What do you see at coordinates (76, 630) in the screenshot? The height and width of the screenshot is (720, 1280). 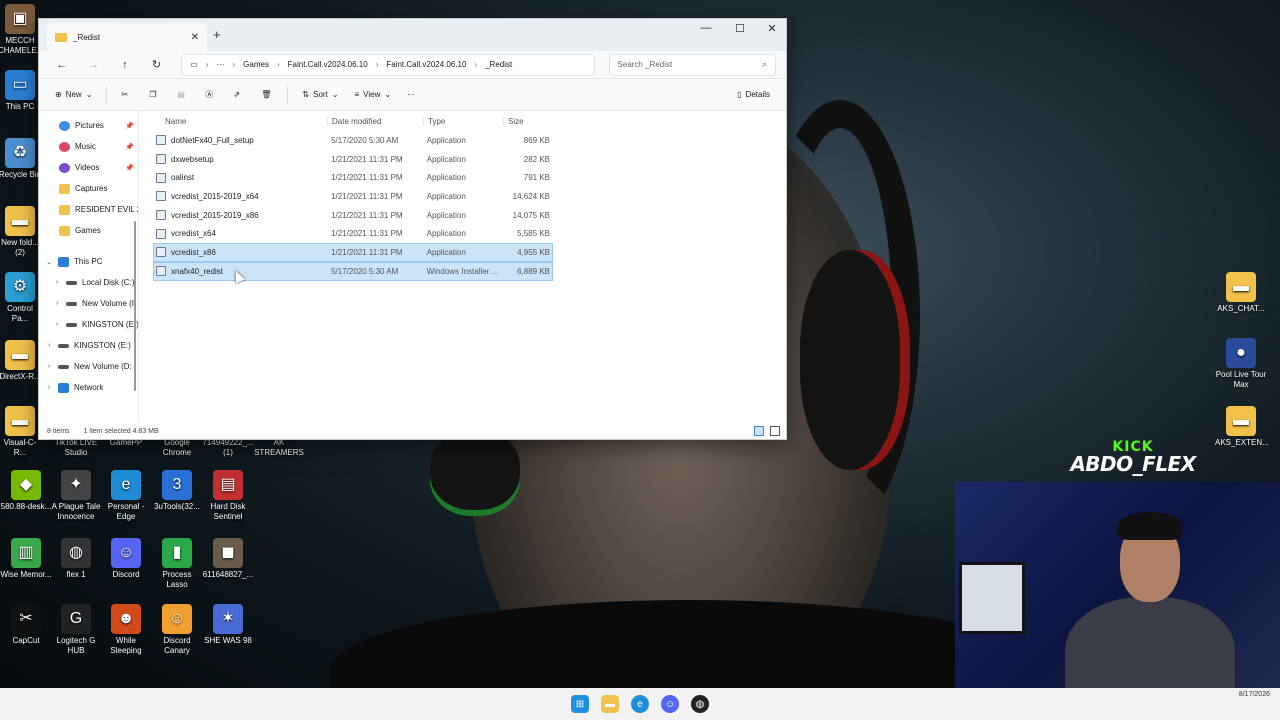 I see `desktop-icon-logitech-g-hub: G Logitech G HUB` at bounding box center [76, 630].